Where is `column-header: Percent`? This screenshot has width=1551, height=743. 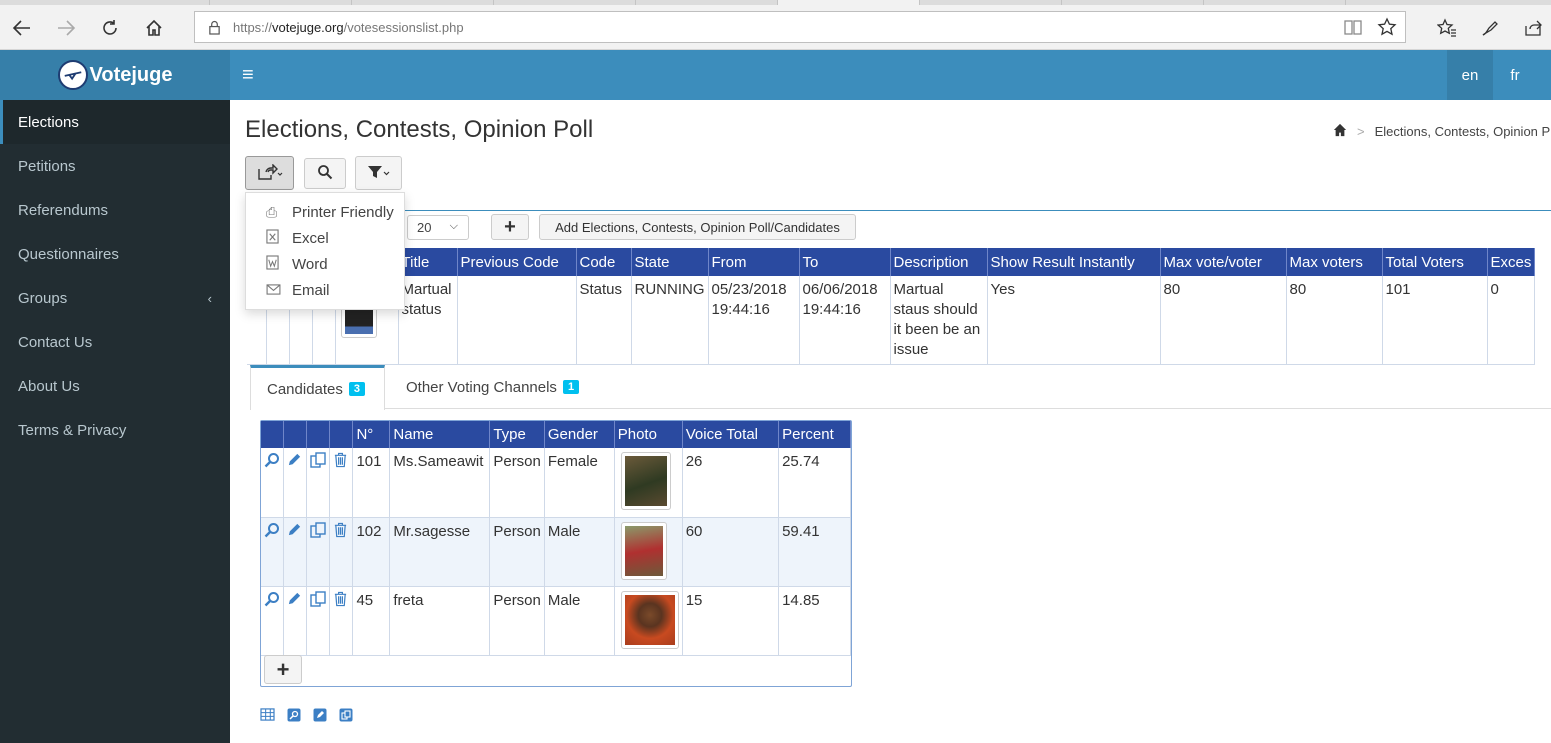 column-header: Percent is located at coordinates (814, 434).